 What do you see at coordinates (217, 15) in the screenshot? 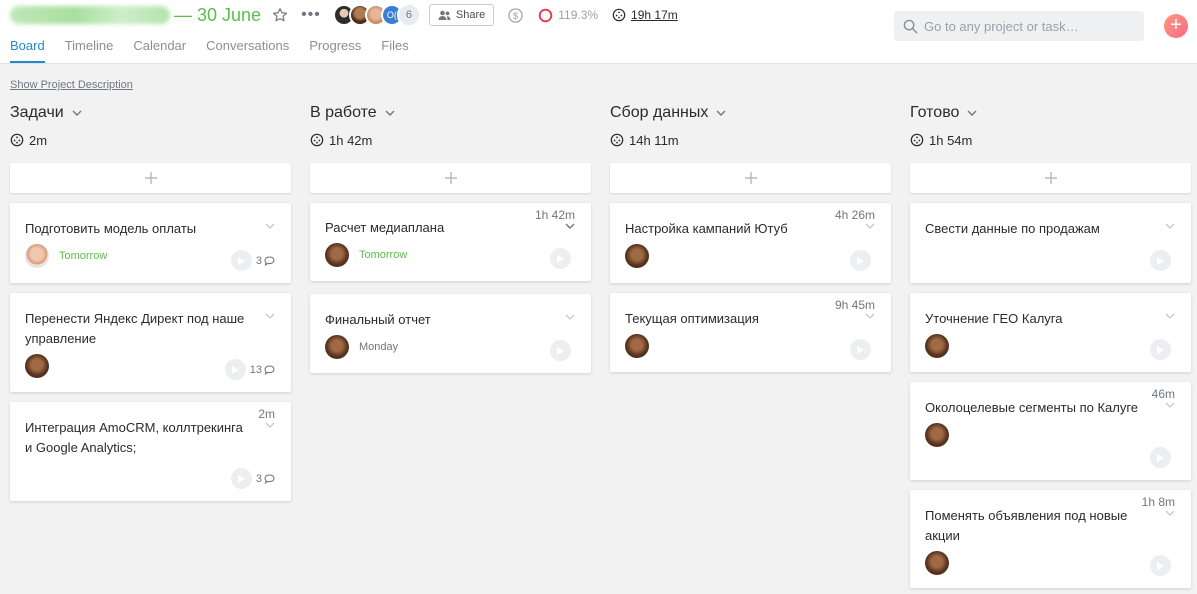
I see `project-title-date: — 30 June` at bounding box center [217, 15].